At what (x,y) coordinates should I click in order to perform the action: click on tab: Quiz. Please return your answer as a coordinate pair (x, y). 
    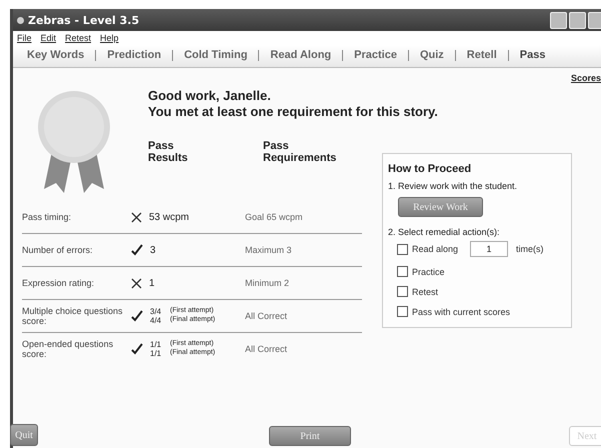
    Looking at the image, I should click on (432, 55).